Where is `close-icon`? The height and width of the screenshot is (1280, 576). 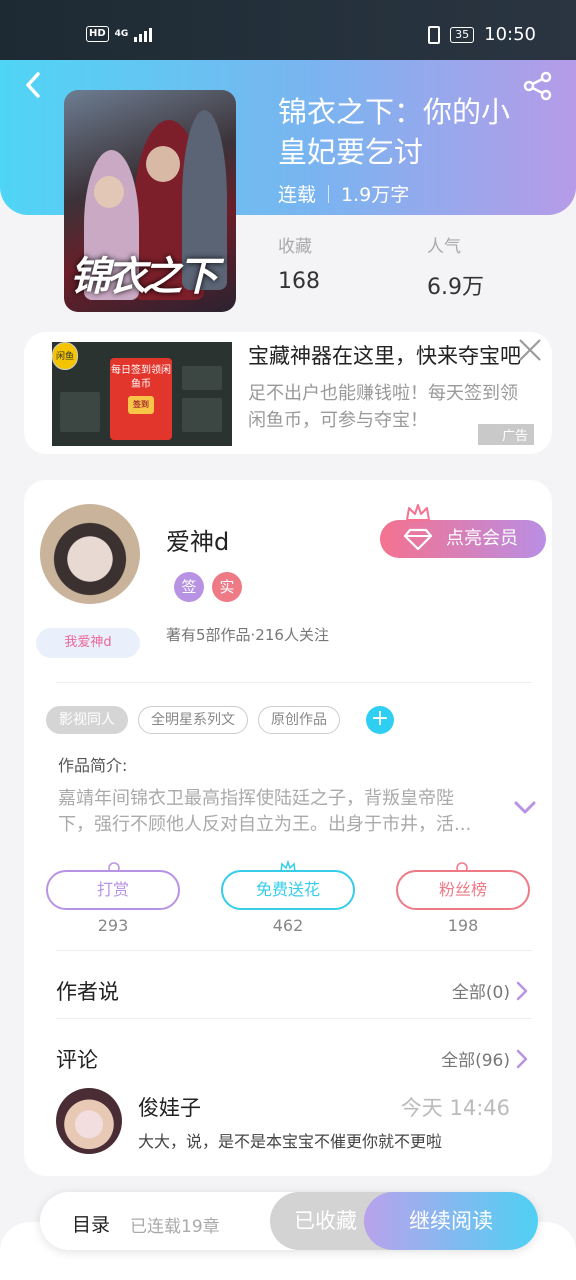 close-icon is located at coordinates (530, 350).